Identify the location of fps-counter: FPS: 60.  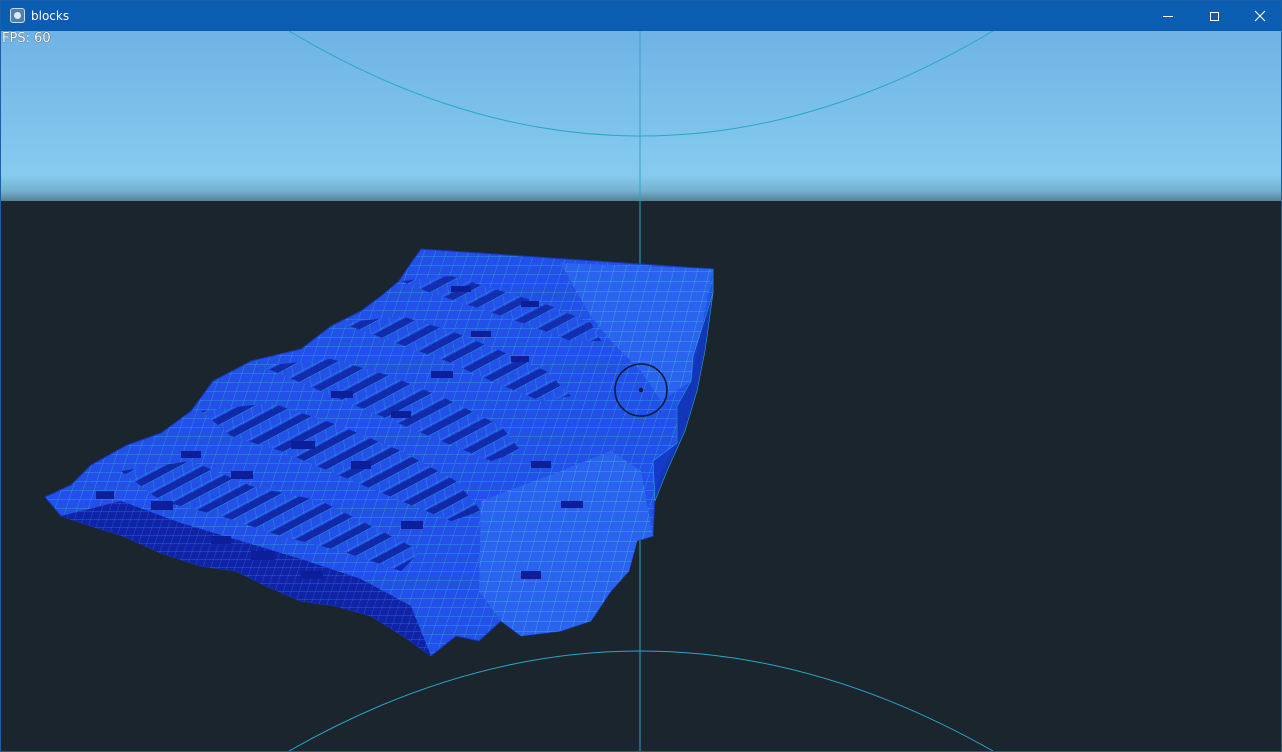
(26, 38).